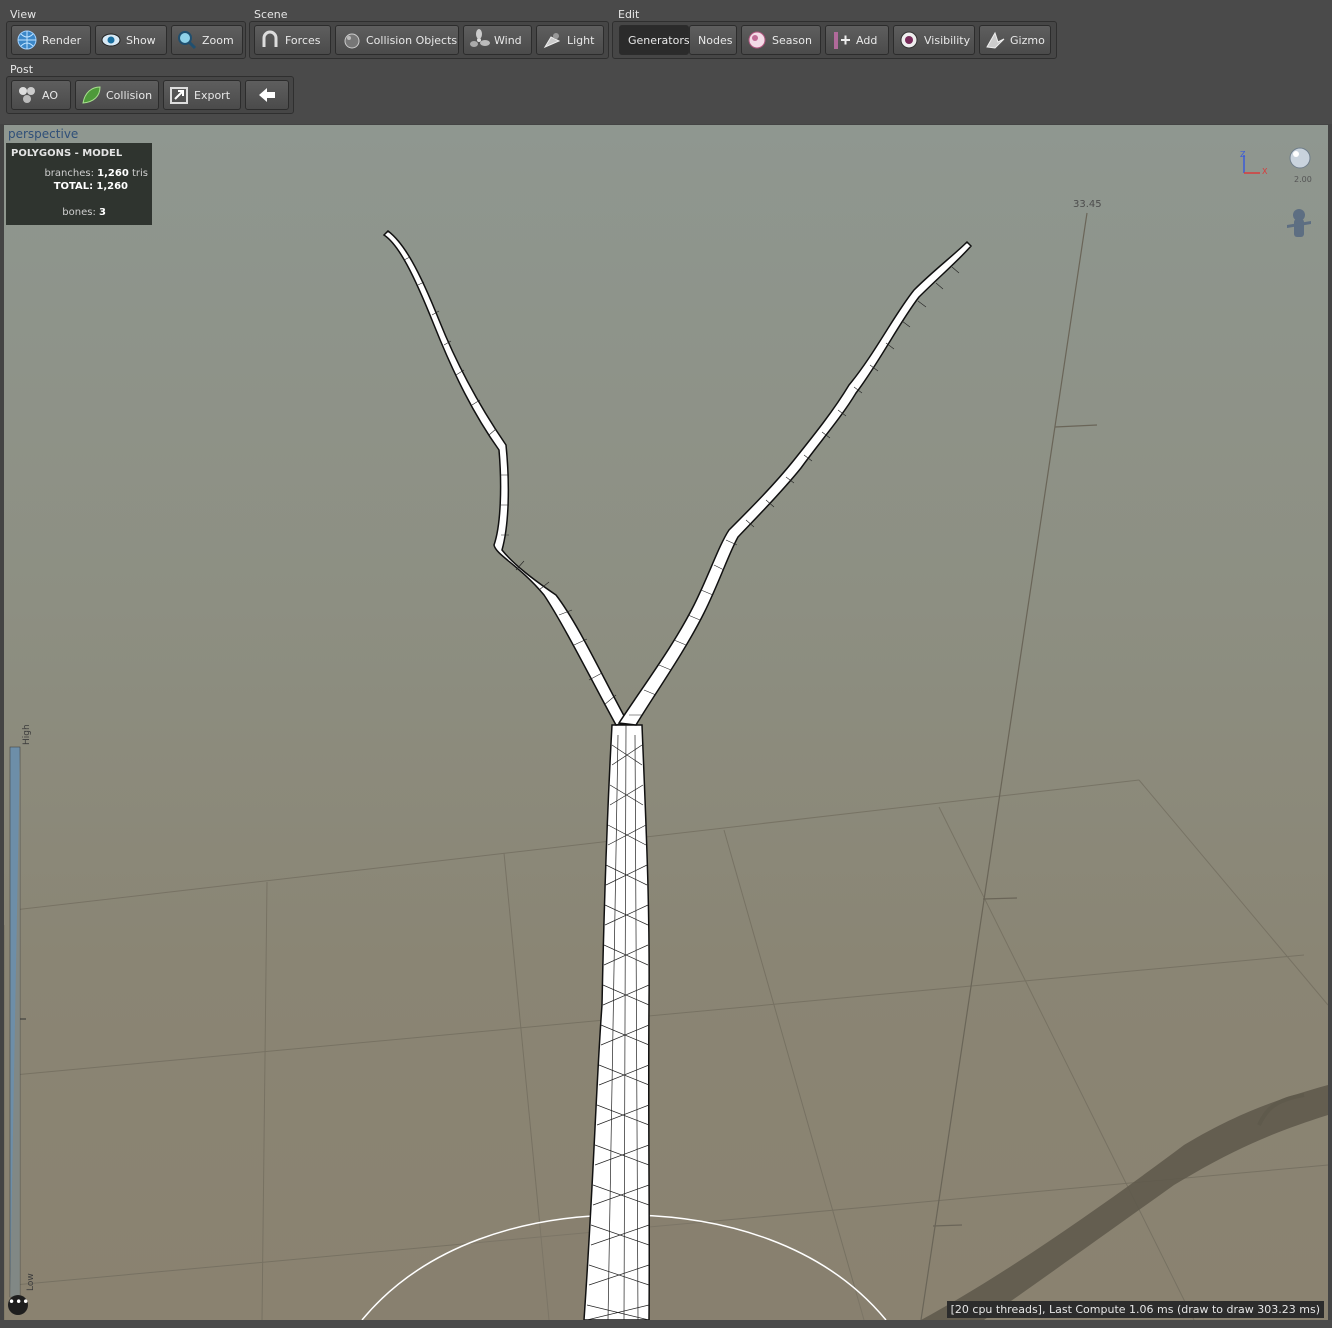 This screenshot has width=1332, height=1328. Describe the element at coordinates (867, 40) in the screenshot. I see `add-button-label: Add` at that location.